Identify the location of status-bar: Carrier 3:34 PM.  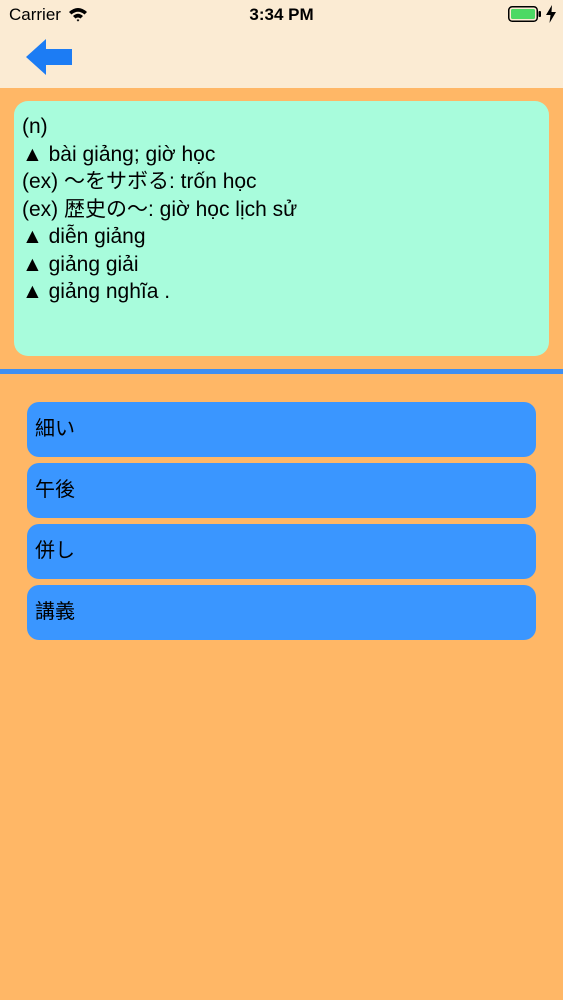
(281, 15).